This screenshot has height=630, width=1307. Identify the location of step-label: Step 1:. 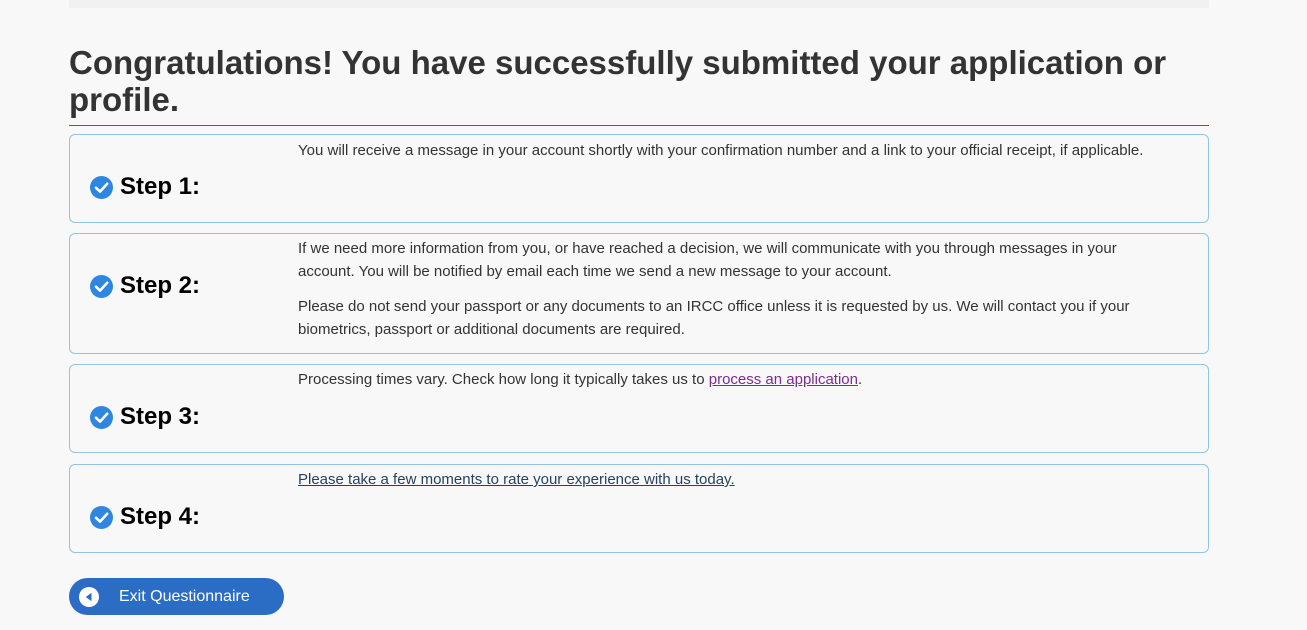
(160, 186).